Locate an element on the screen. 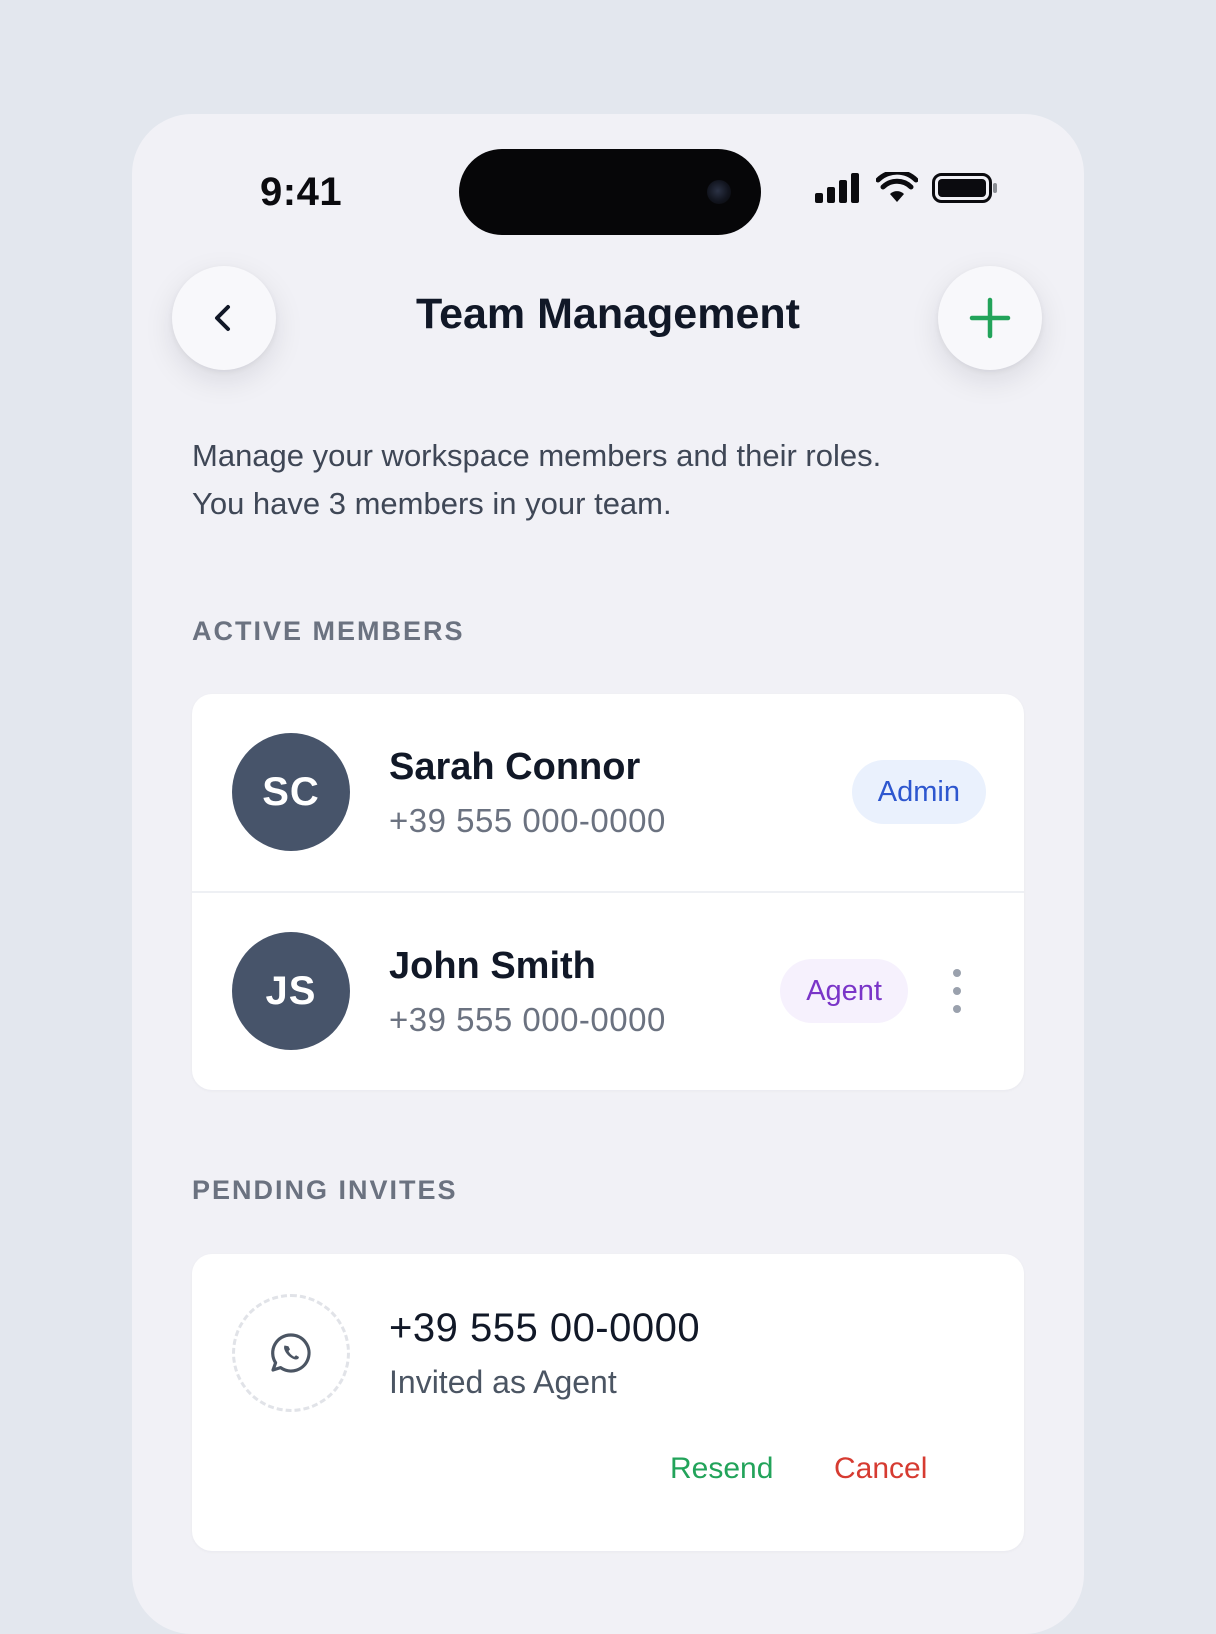  pending-invites-heading: PENDING INVITES is located at coordinates (325, 1190).